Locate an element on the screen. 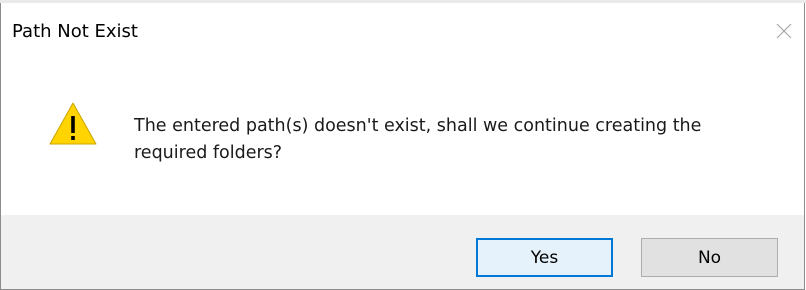  dialog-title: Path Not Exist is located at coordinates (75, 31).